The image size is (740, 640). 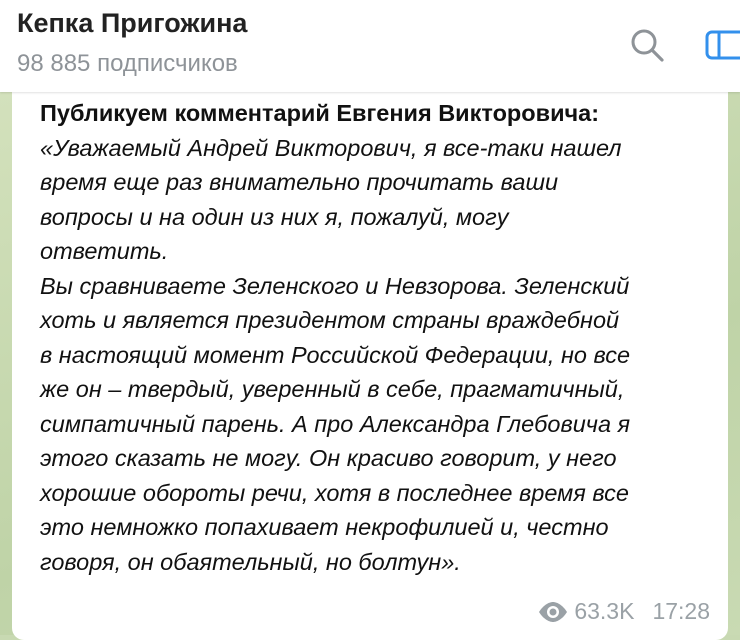 I want to click on post-line: ответить., so click(x=104, y=251).